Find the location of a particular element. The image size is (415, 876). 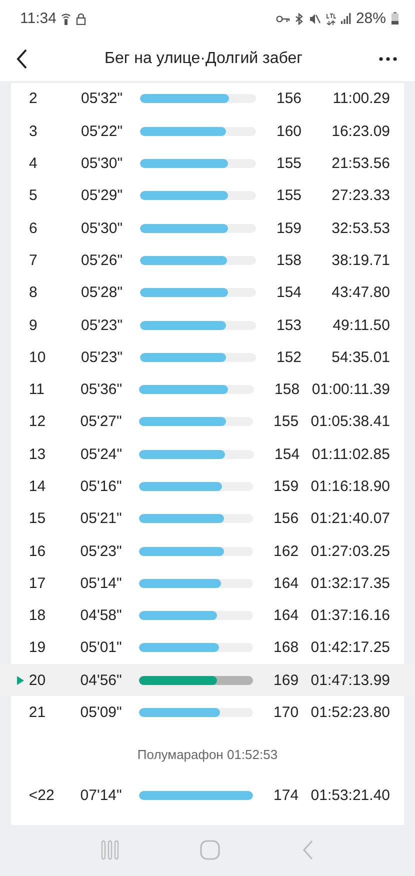

lap-number: 15 is located at coordinates (37, 519).